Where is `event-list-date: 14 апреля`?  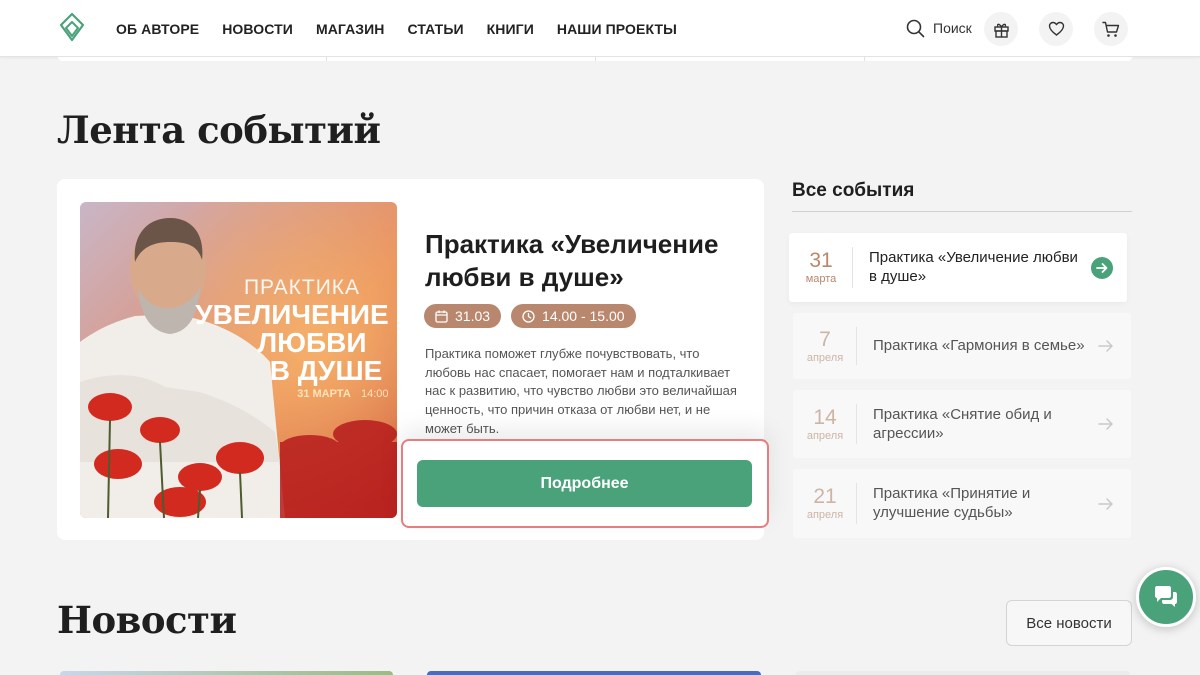
event-list-date: 14 апреля is located at coordinates (825, 424).